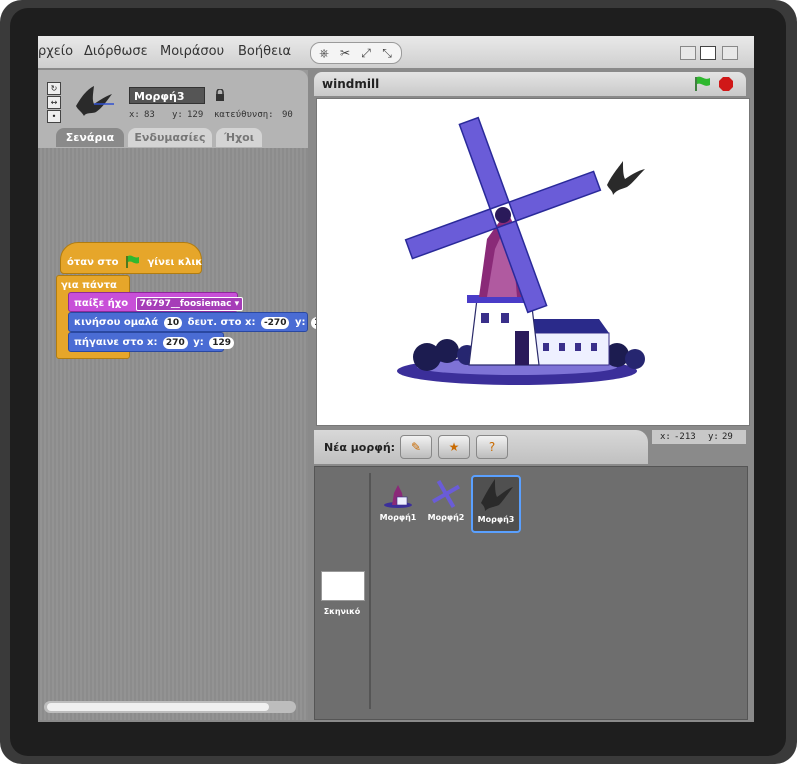  I want to click on bird-sprite, so click(626, 178).